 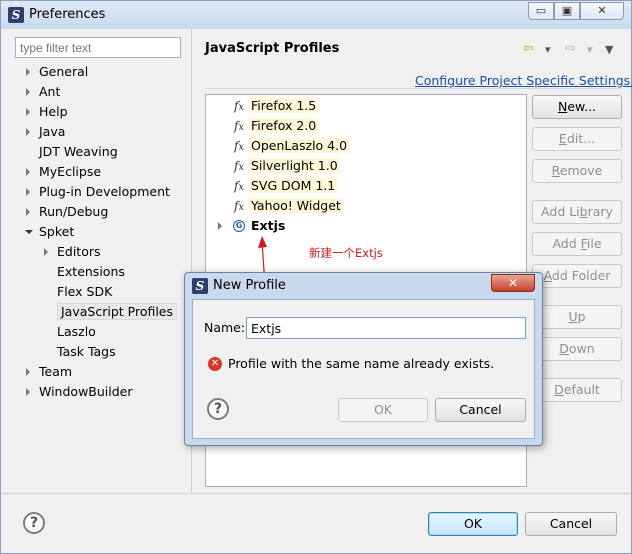 What do you see at coordinates (225, 327) in the screenshot?
I see `name-label: Name:` at bounding box center [225, 327].